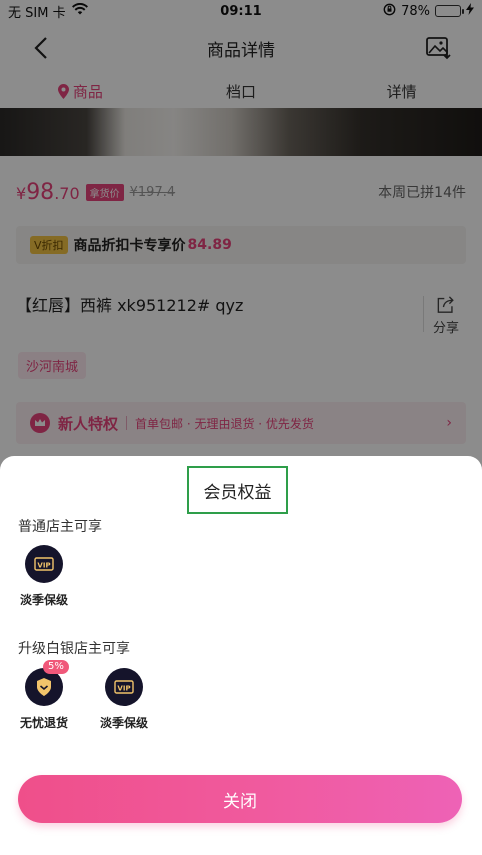 This screenshot has height=855, width=482. What do you see at coordinates (56, 667) in the screenshot?
I see `percent-badge: 5%` at bounding box center [56, 667].